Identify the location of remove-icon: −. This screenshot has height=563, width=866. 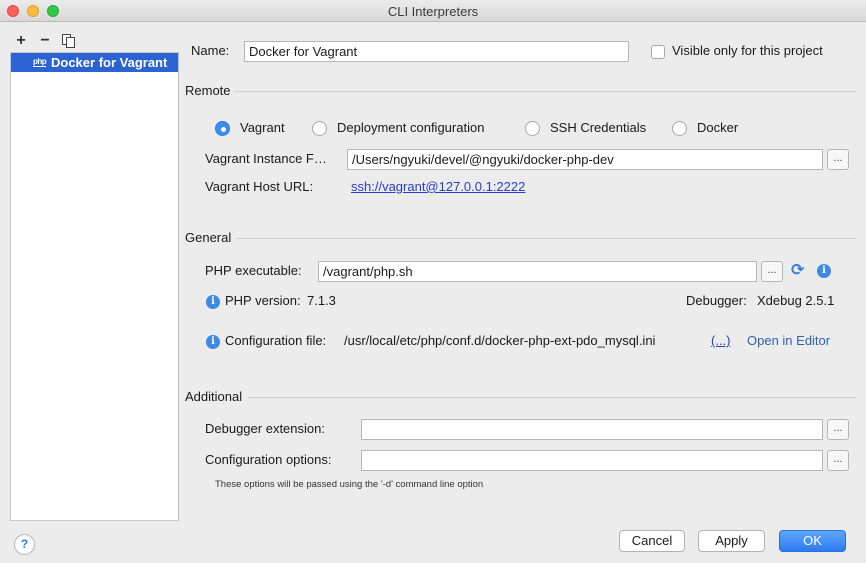
(45, 41).